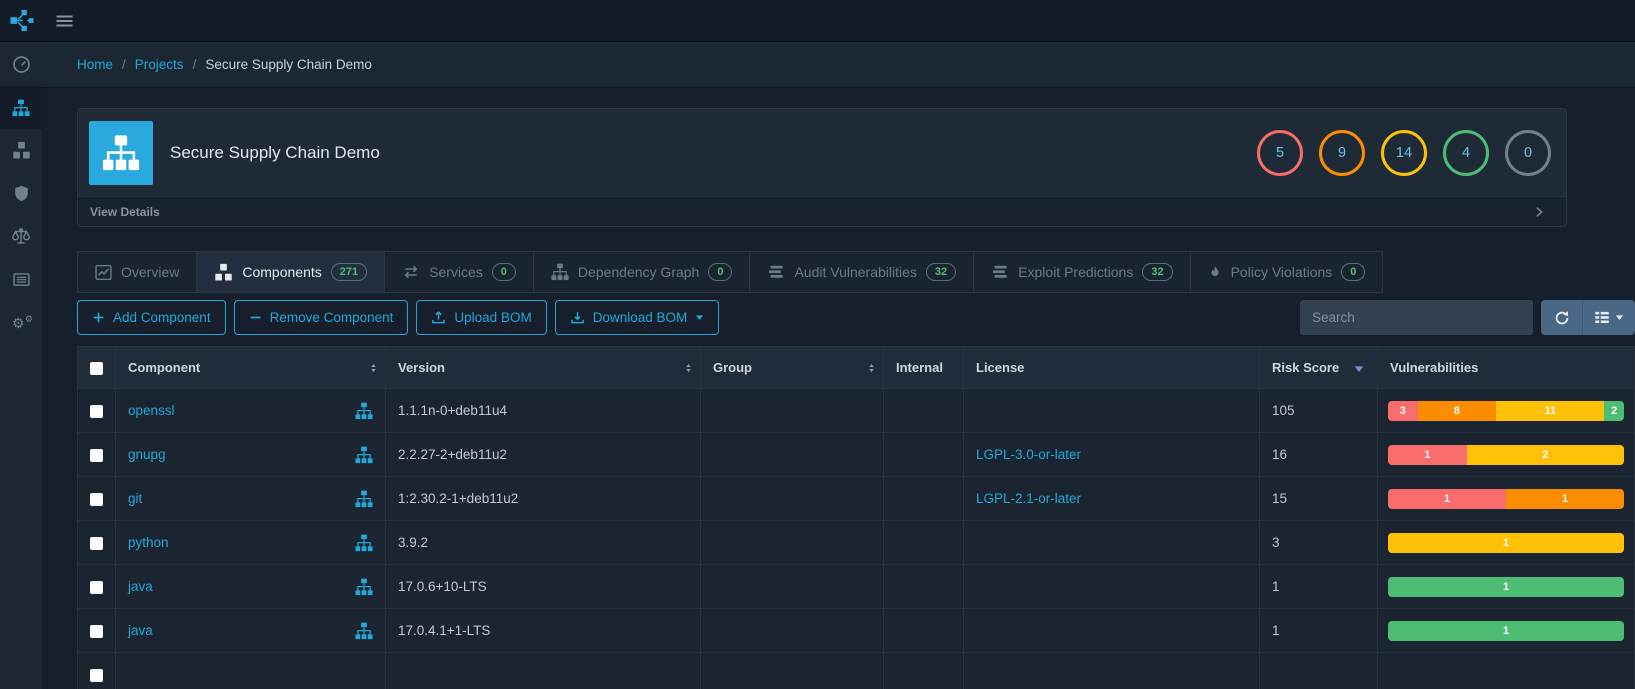  I want to click on remove-component-button: Remove Component, so click(321, 317).